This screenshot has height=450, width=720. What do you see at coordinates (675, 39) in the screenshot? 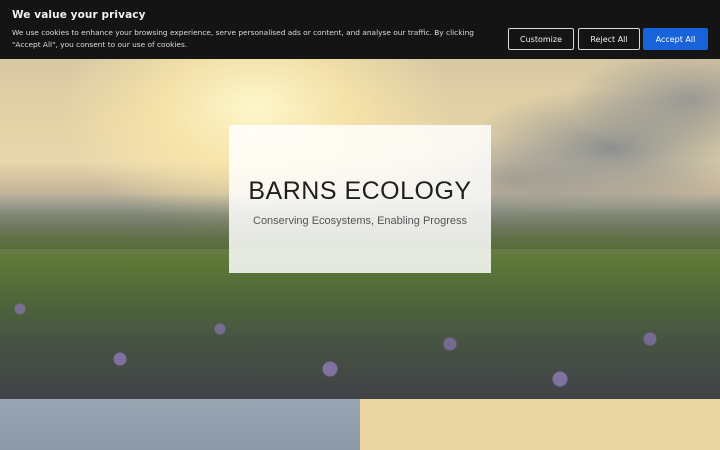
I see `accept-all-button: Accept All` at bounding box center [675, 39].